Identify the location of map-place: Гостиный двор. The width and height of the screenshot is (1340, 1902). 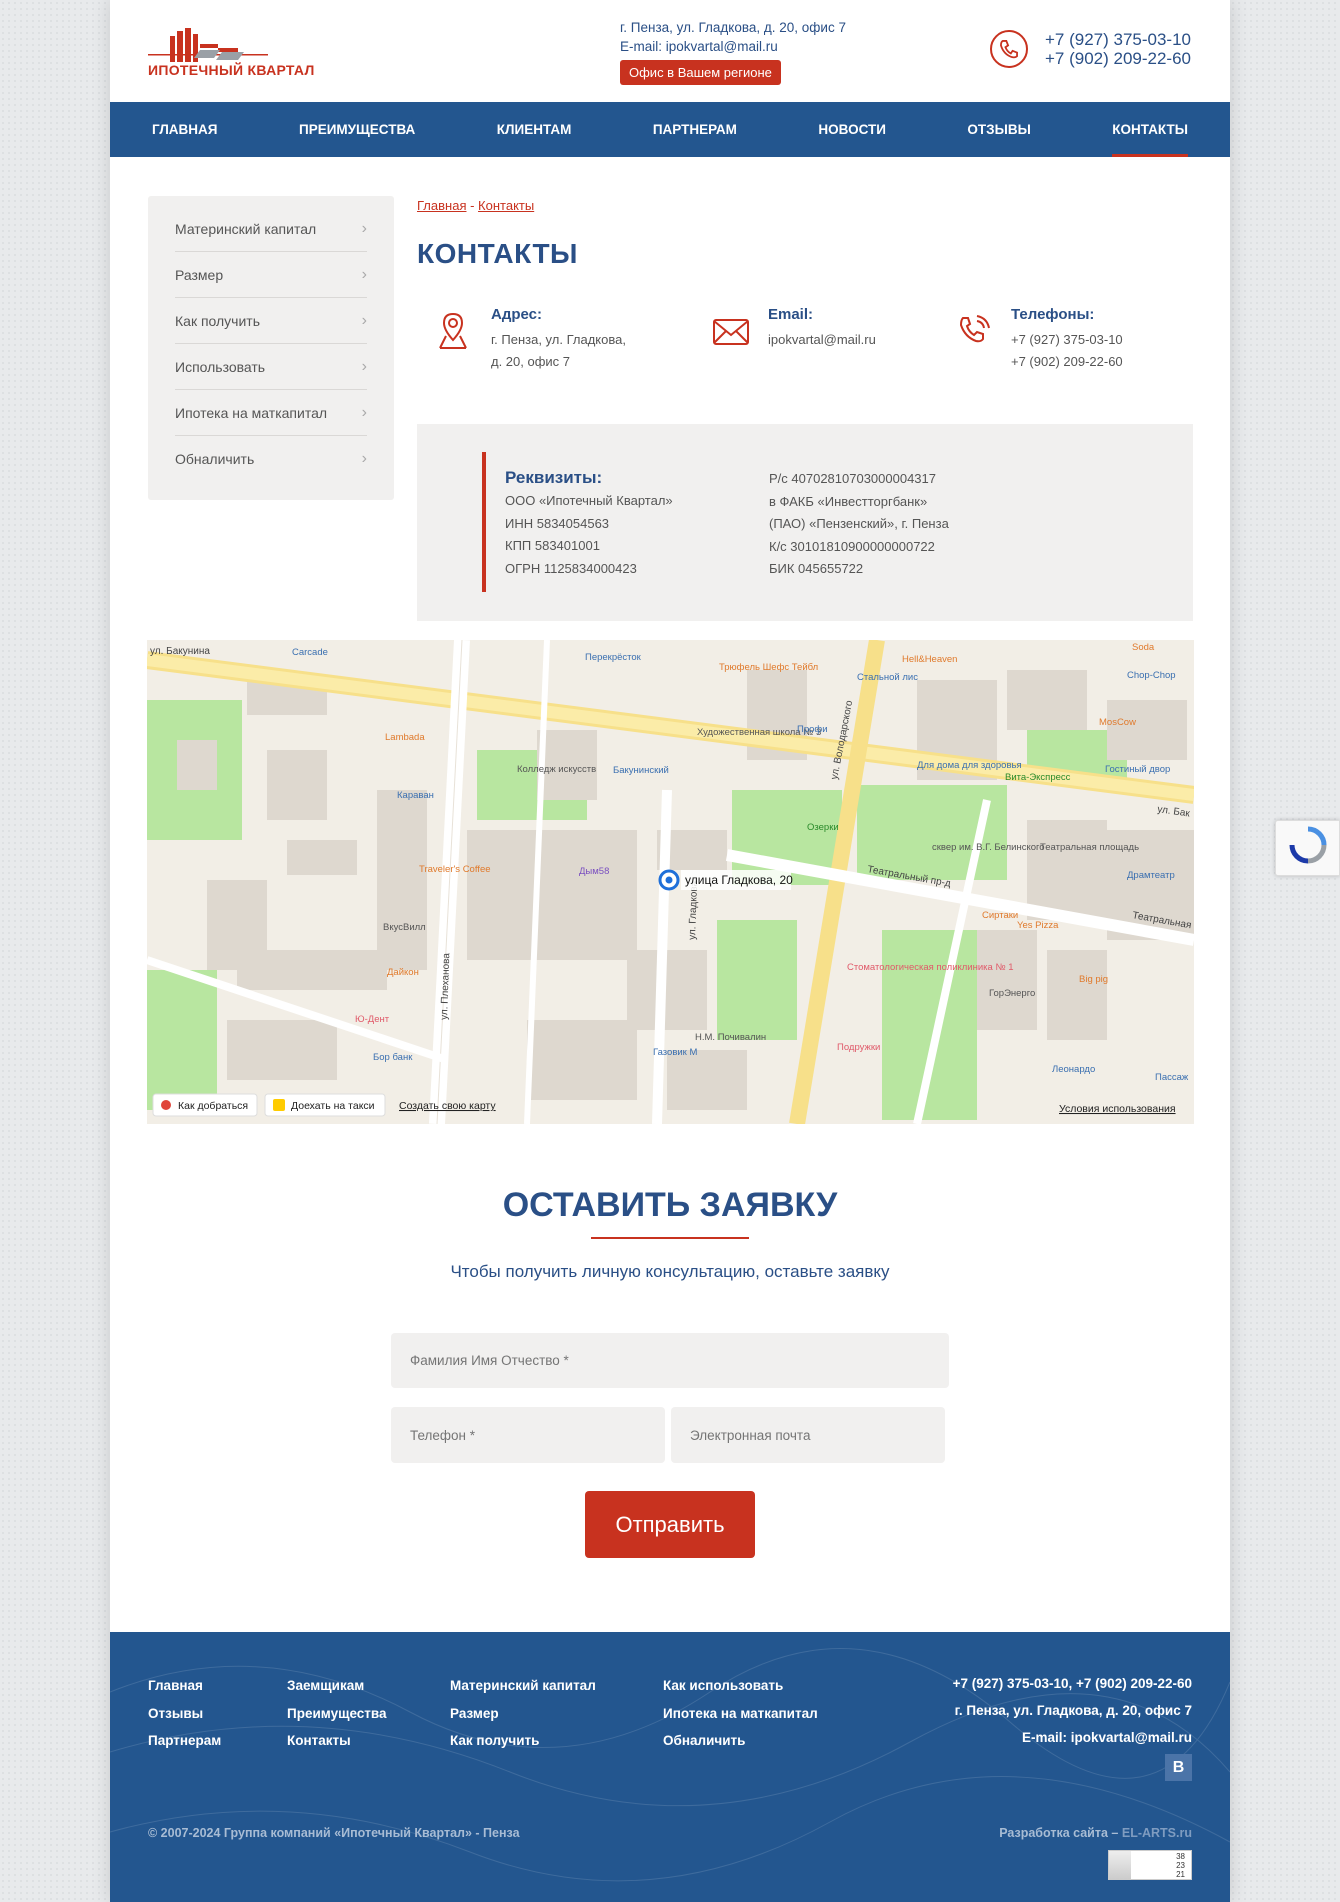
(1137, 769).